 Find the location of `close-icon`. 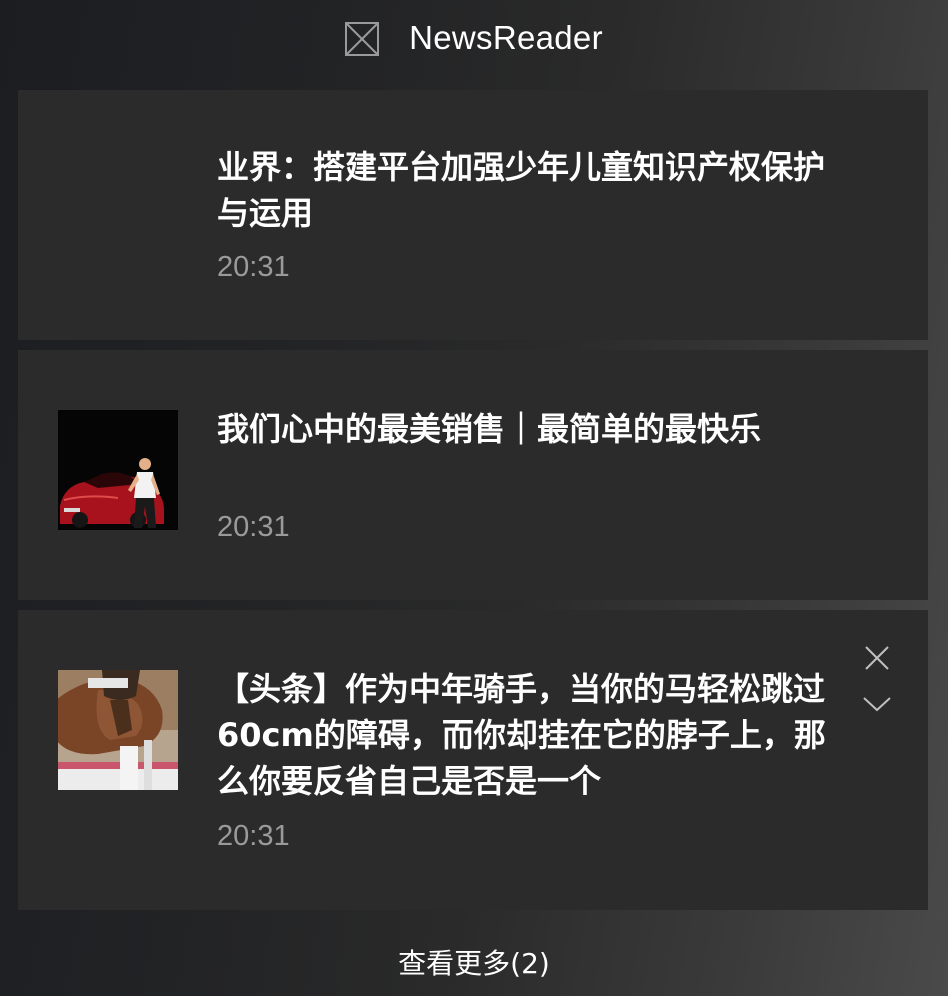

close-icon is located at coordinates (877, 658).